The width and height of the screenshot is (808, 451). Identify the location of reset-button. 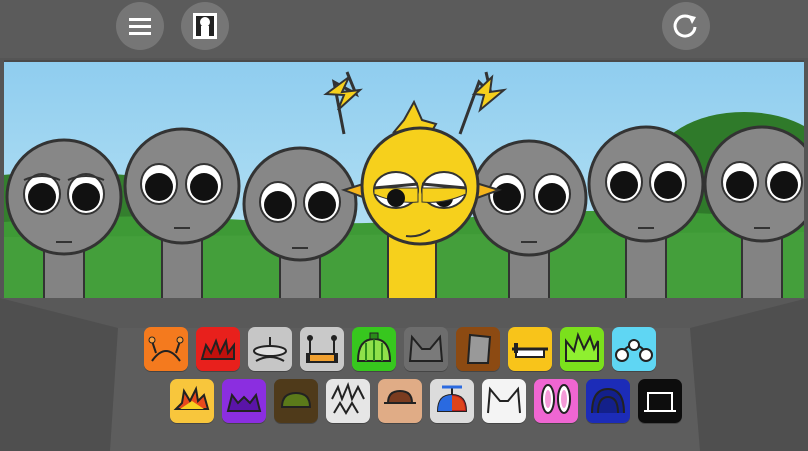
(686, 26).